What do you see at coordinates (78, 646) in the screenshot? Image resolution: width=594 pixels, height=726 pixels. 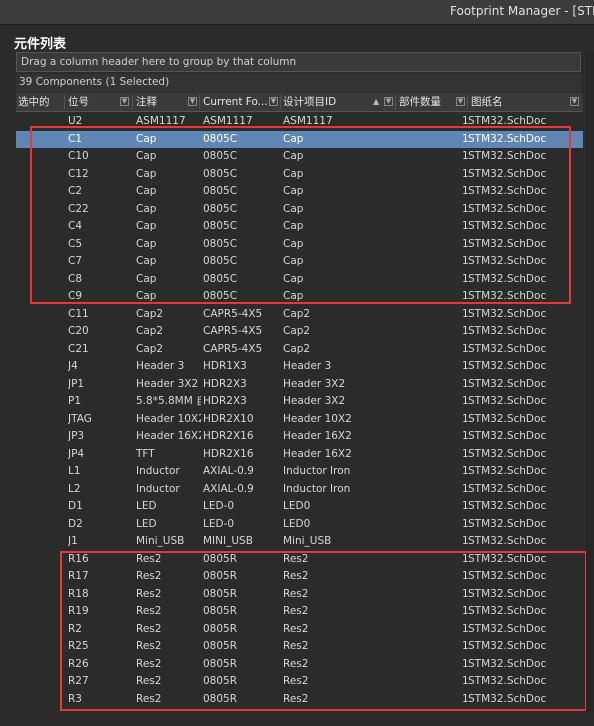 I see `cell-designator: R25` at bounding box center [78, 646].